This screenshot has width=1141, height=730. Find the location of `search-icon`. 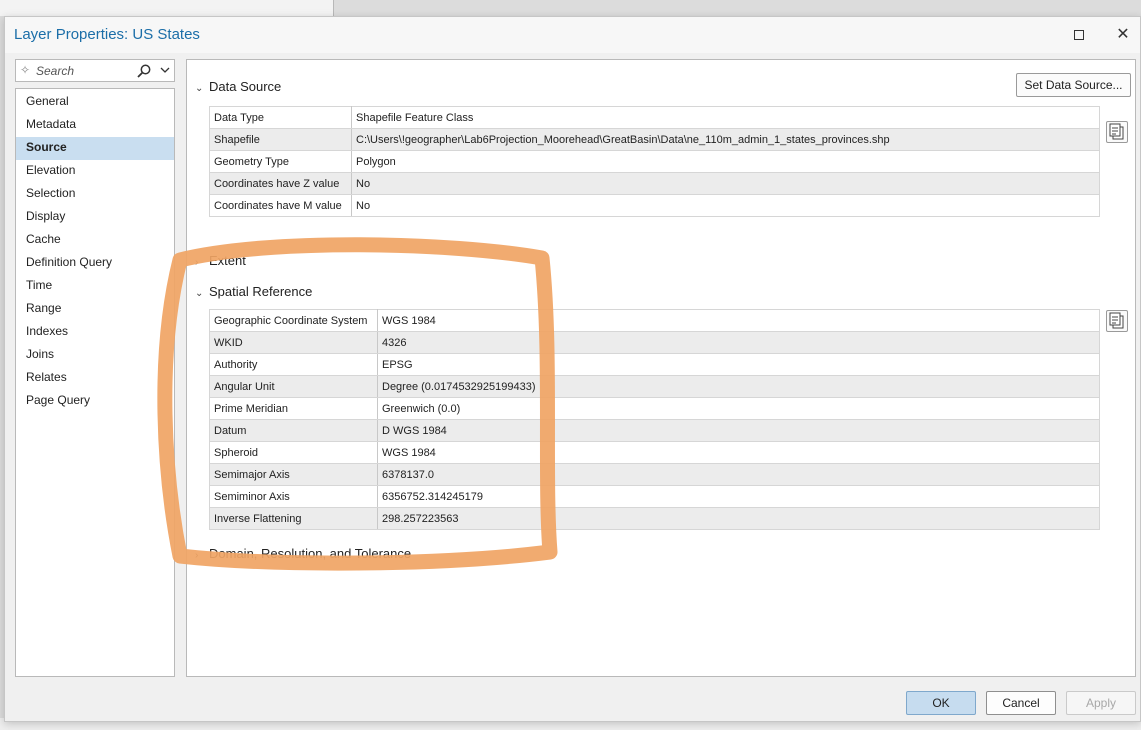

search-icon is located at coordinates (144, 71).